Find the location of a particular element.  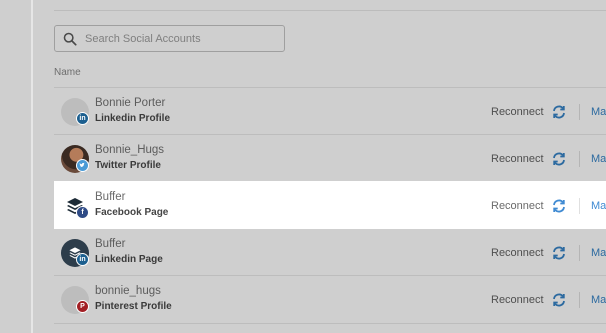

search-placeholder: Search Social Accounts is located at coordinates (143, 38).